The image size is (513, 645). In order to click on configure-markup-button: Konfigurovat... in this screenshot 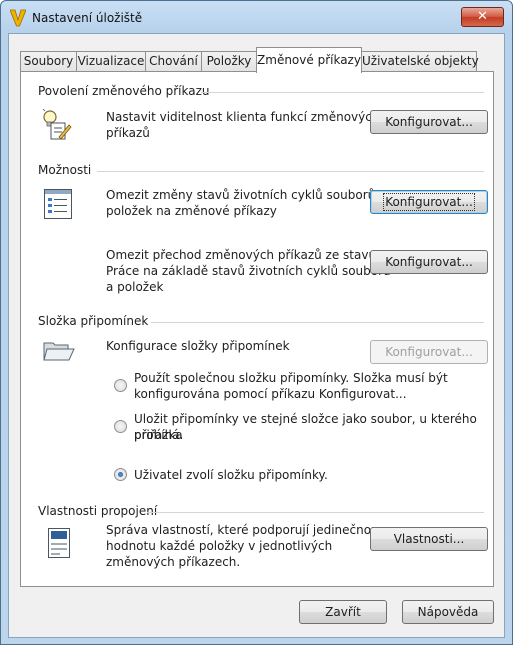, I will do `click(429, 352)`.